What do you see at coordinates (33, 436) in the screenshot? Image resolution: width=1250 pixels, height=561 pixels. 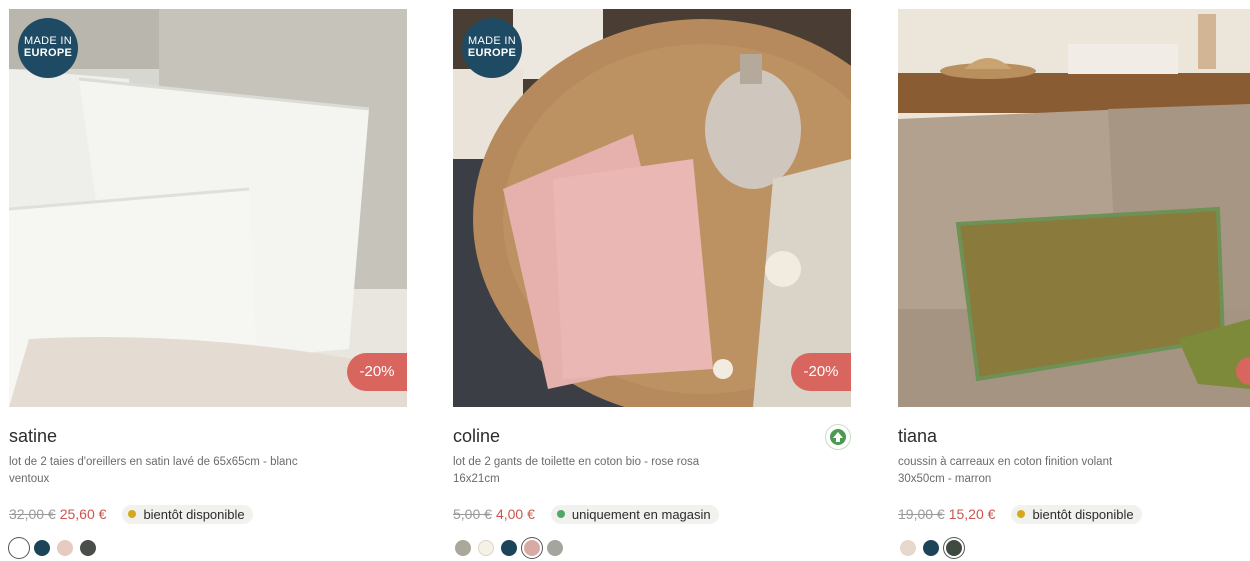 I see `product-name: satine` at bounding box center [33, 436].